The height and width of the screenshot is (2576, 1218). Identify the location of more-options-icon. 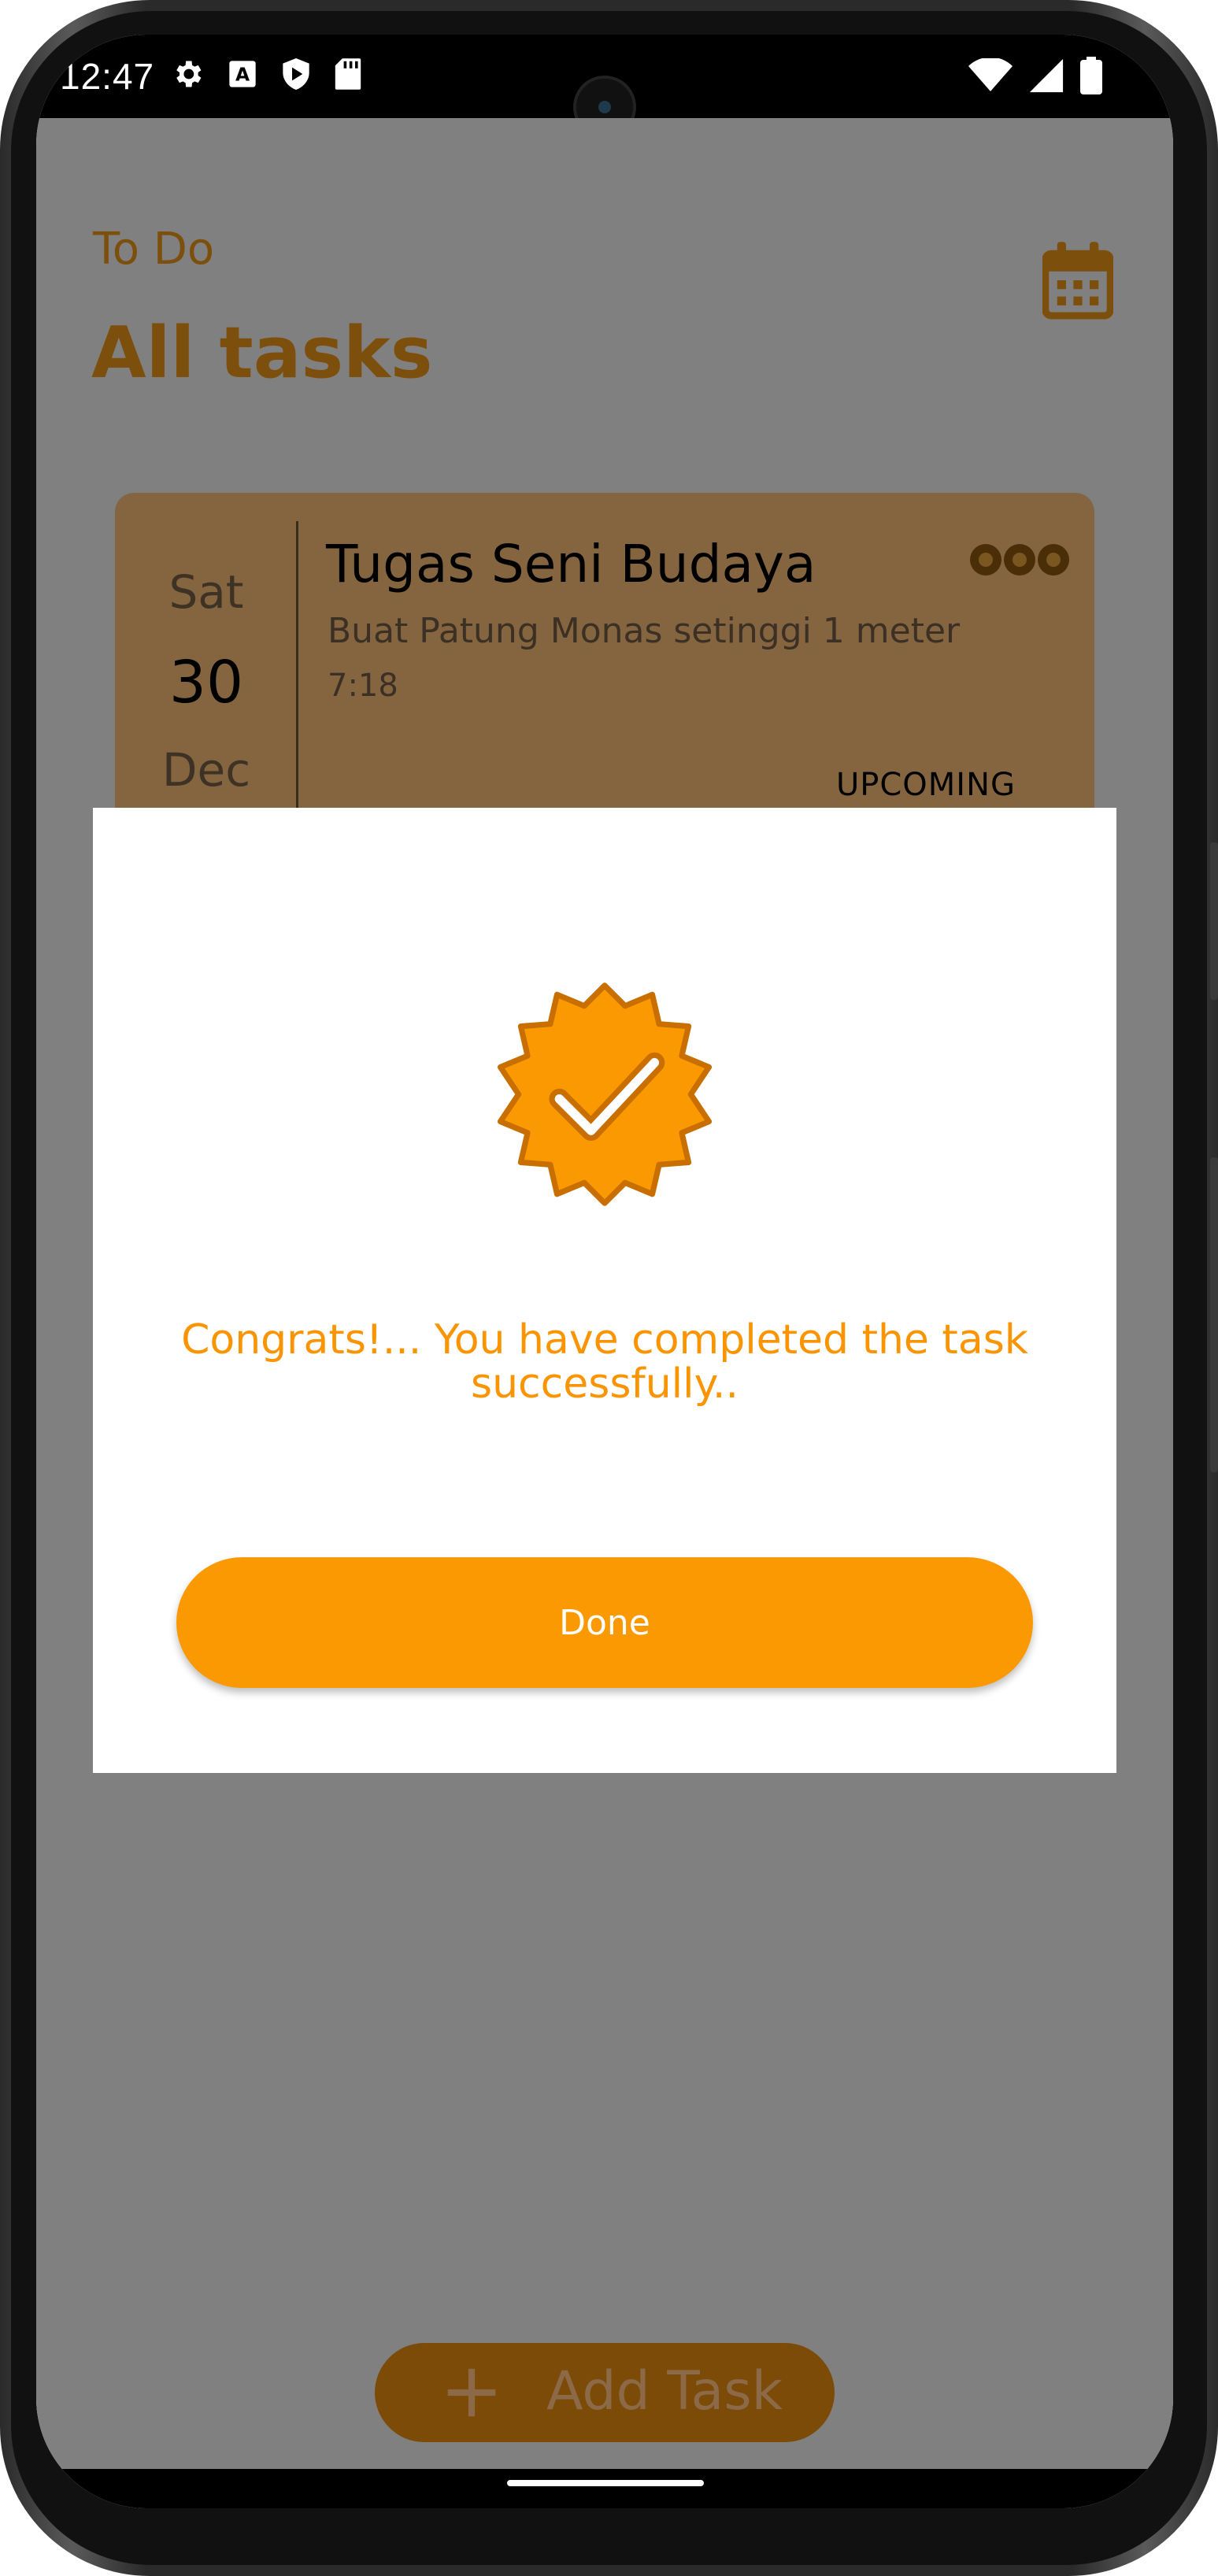
(1019, 559).